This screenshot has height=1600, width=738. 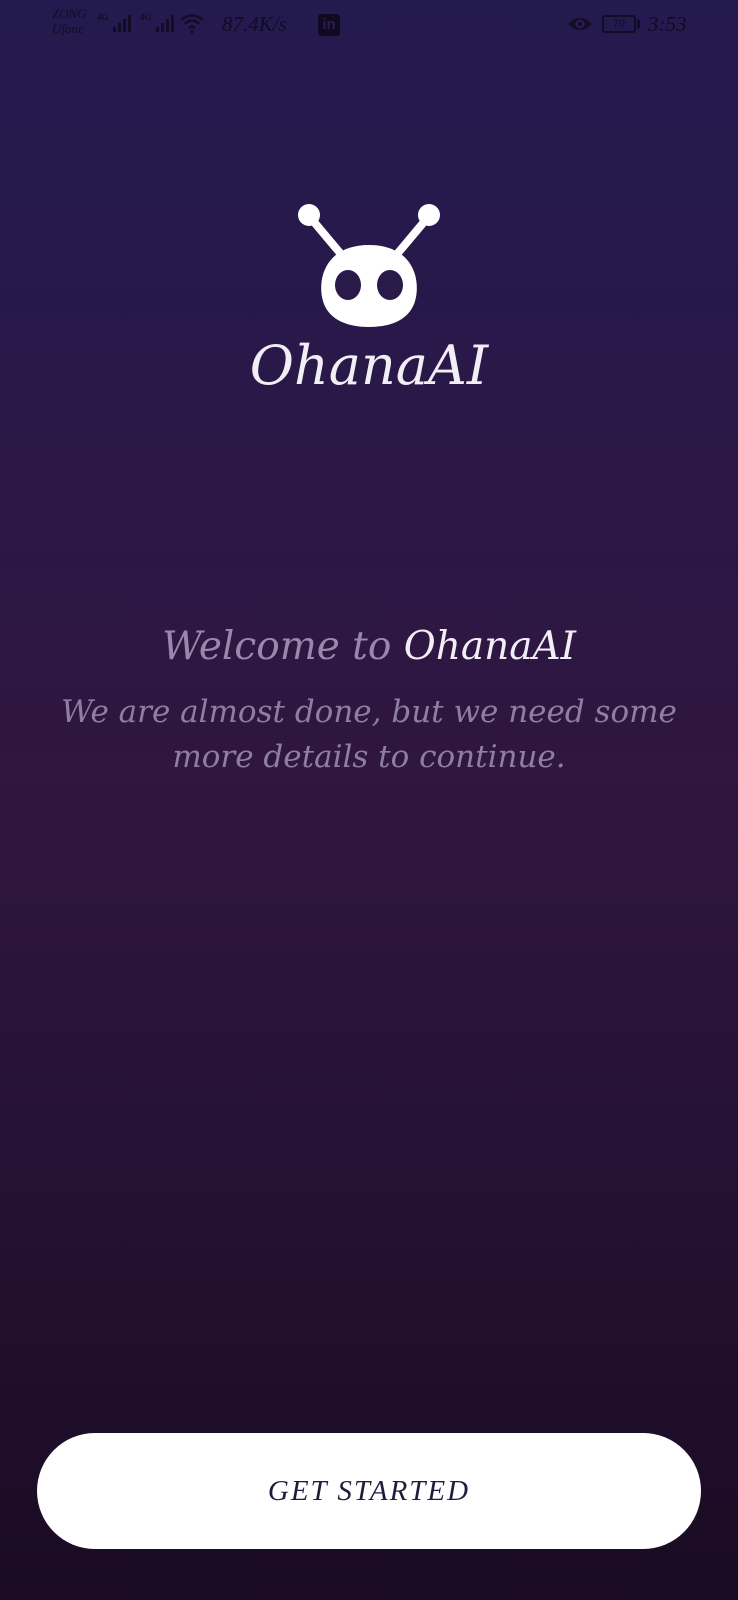 I want to click on status-time: 3:53, so click(x=667, y=24).